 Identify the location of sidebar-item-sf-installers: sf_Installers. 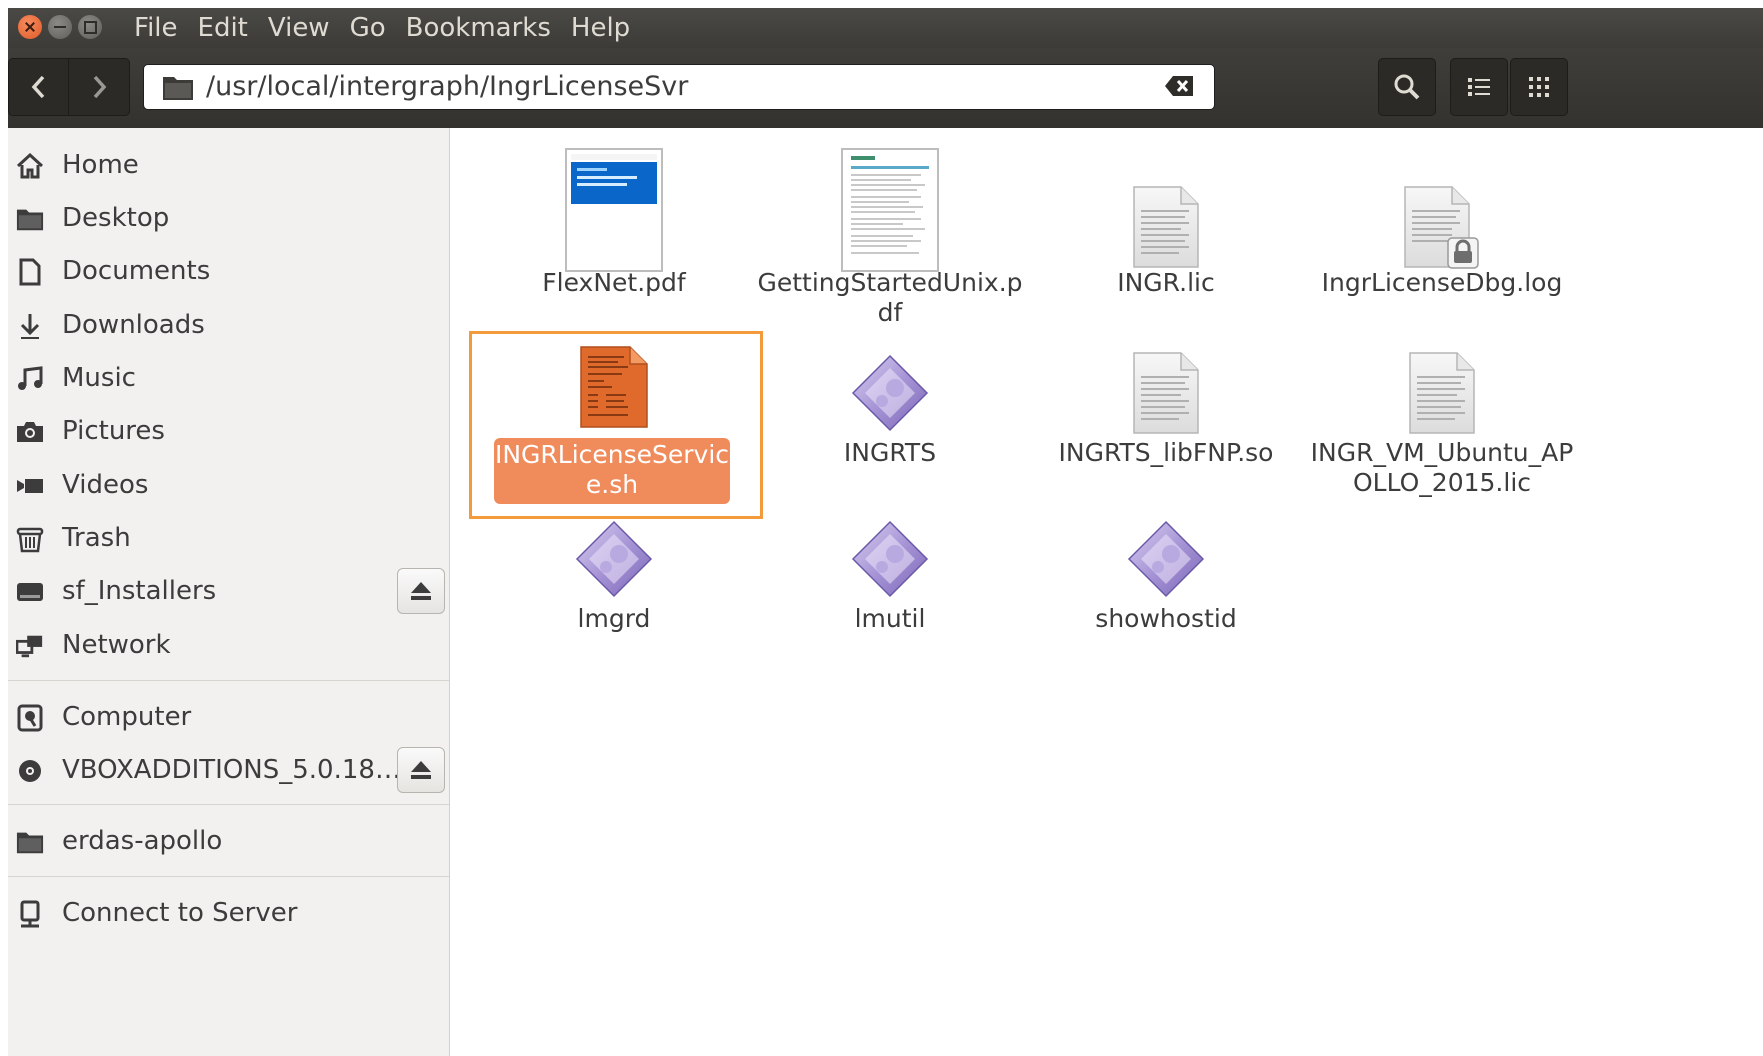
(228, 591).